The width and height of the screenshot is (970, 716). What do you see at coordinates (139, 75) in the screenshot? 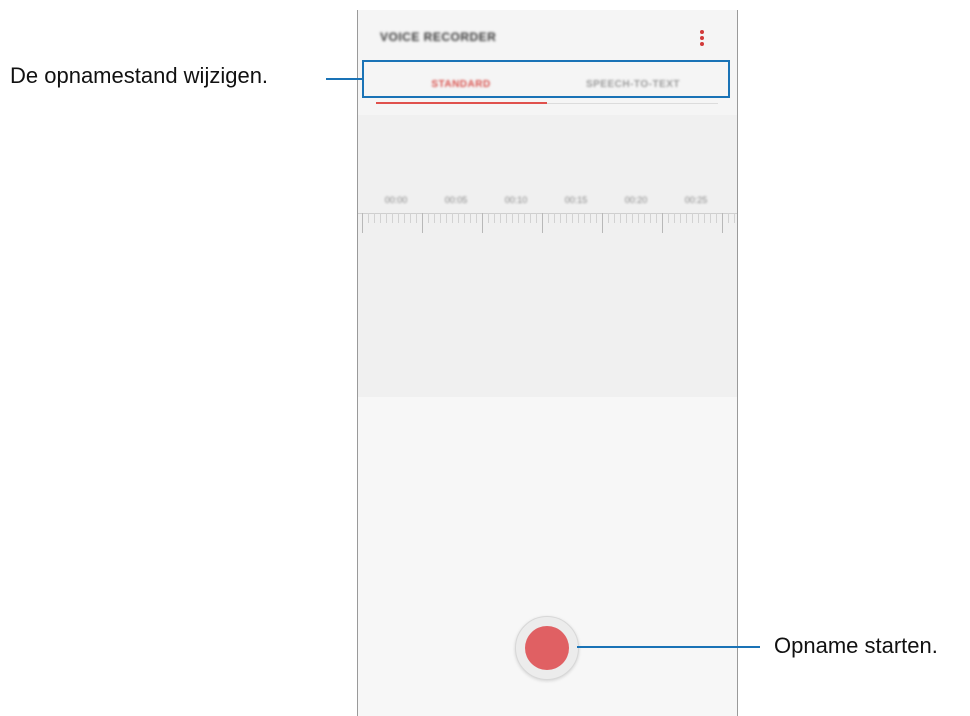
I see `mode-callout-text: De opnamestand wijzigen.` at bounding box center [139, 75].